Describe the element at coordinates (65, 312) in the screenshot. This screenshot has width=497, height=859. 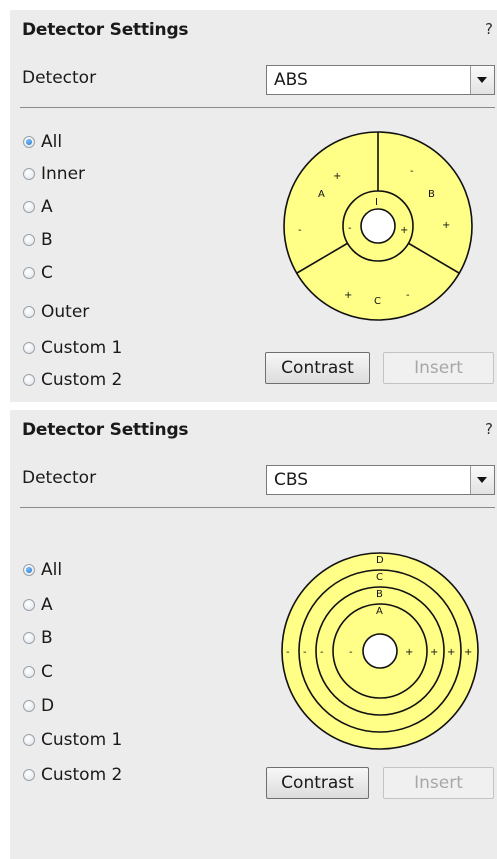
I see `radio-label: Outer` at that location.